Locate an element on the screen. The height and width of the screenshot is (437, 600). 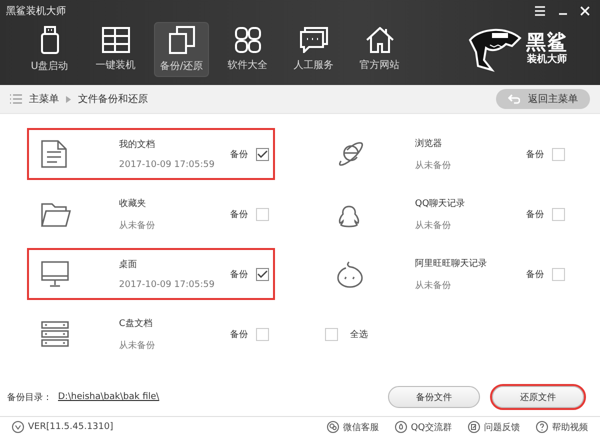
undo-arrow-icon is located at coordinates (514, 99).